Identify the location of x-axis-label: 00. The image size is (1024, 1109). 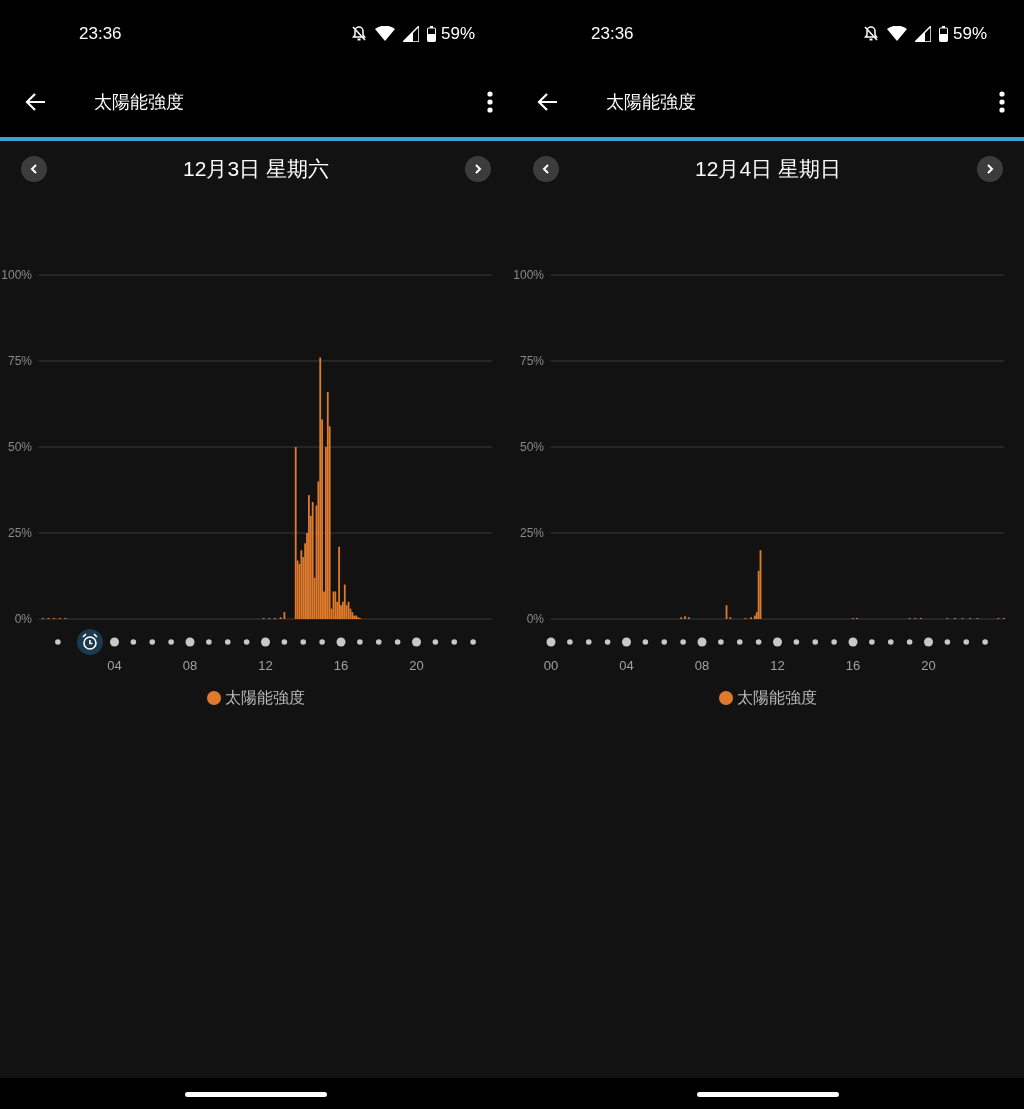
(551, 665).